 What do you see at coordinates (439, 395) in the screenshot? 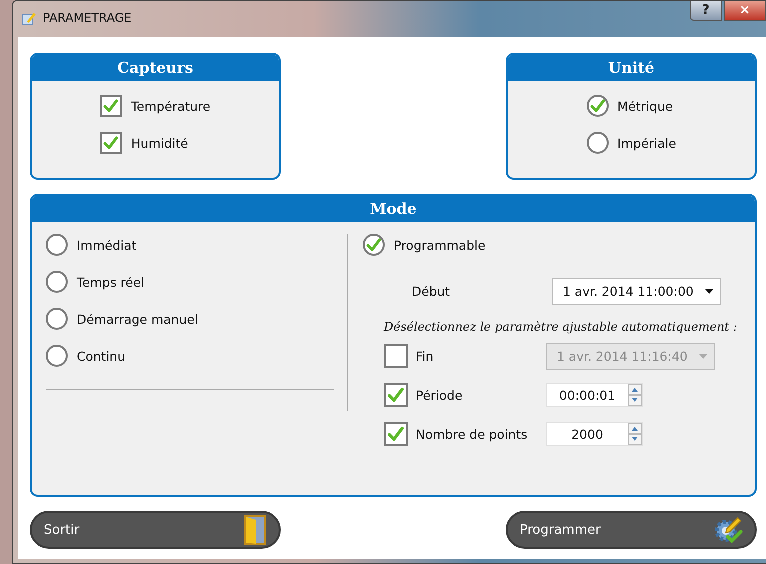
I see `option-label: Période` at bounding box center [439, 395].